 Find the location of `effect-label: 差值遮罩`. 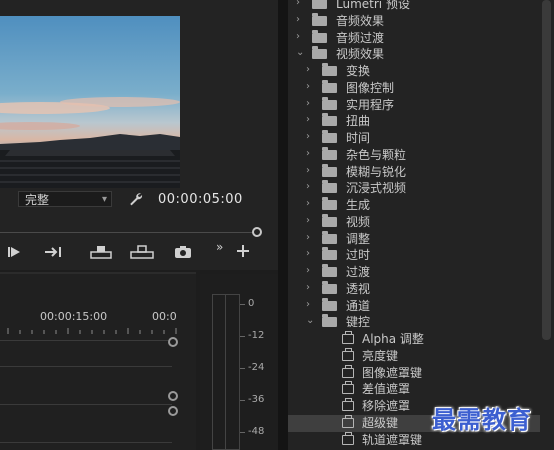

effect-label: 差值遮罩 is located at coordinates (386, 389).